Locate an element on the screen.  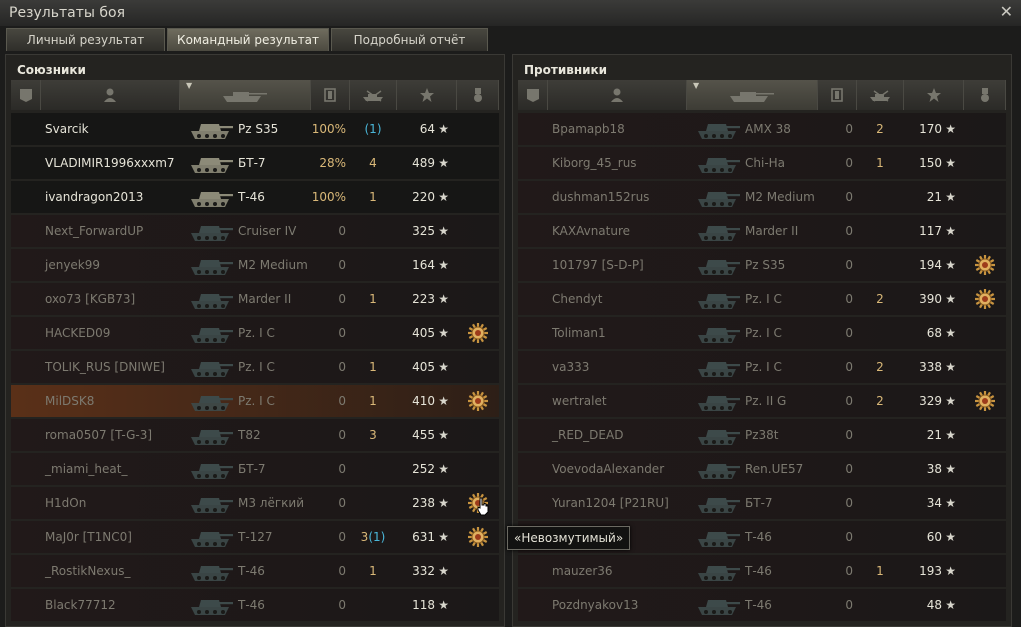
kills-value: 1 is located at coordinates (880, 163).